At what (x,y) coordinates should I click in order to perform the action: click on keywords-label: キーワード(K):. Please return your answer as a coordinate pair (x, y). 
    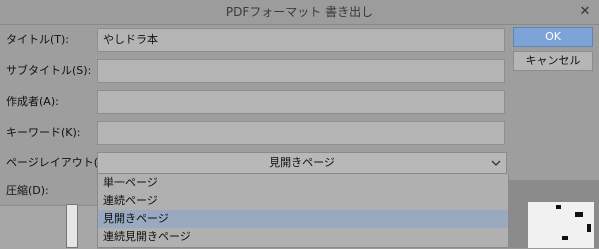
    Looking at the image, I should click on (43, 132).